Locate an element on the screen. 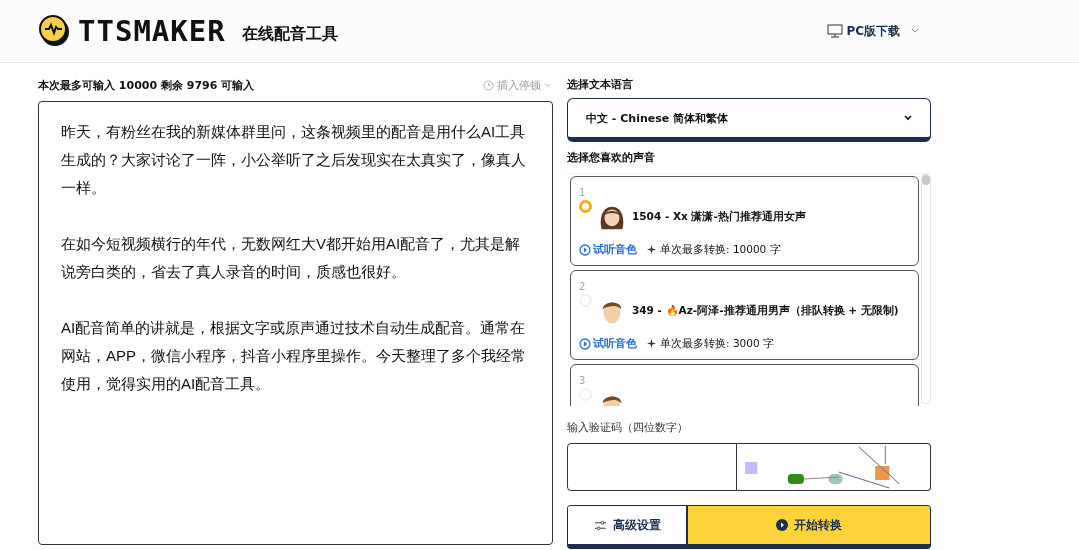 This screenshot has height=550, width=1079. voice-card: 1 1504 - Xx 潇潇-热门推荐通用女声 试听音色 单次最多转换: 10000 字 is located at coordinates (744, 221).